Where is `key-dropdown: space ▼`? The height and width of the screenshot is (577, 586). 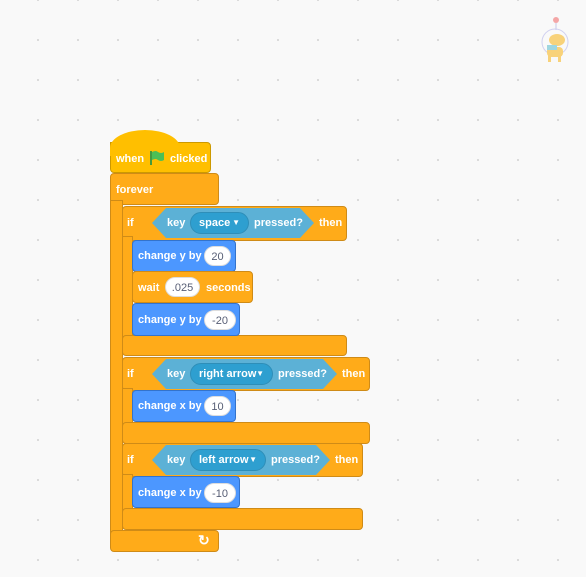 key-dropdown: space ▼ is located at coordinates (219, 223).